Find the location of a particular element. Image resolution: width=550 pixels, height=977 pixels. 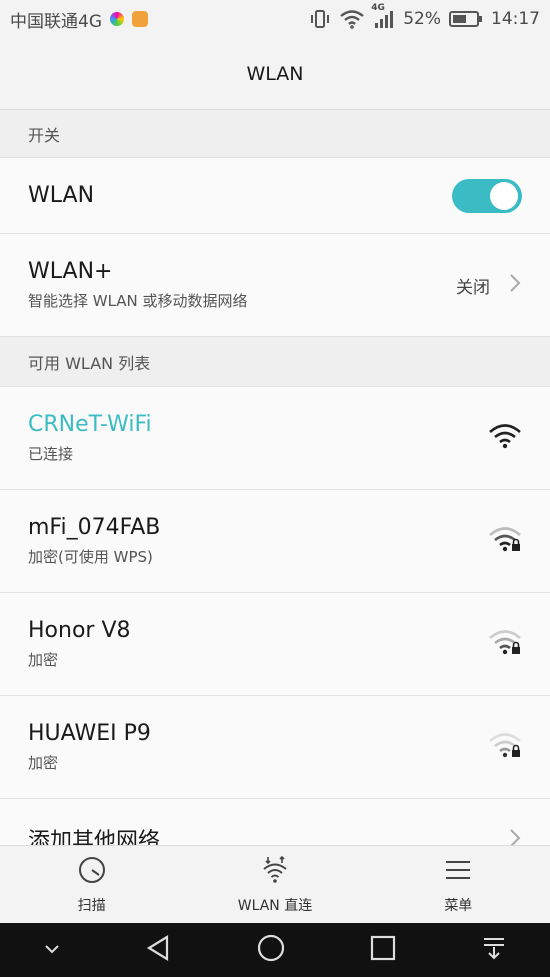

wifi-signal-icon is located at coordinates (505, 438).